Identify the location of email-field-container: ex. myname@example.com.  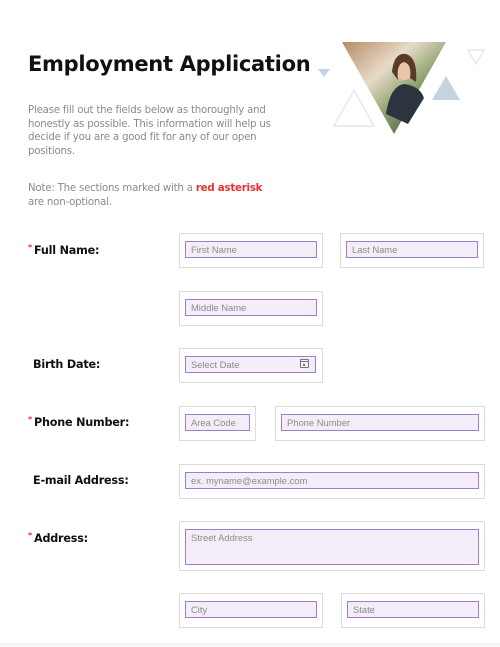
(332, 481).